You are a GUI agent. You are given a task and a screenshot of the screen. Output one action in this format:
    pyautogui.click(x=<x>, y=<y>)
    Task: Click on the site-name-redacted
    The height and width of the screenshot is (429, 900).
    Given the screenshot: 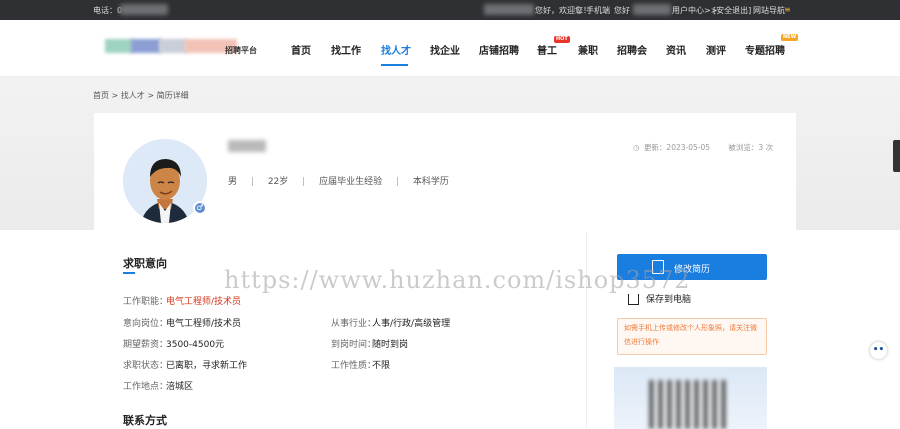 What is the action you would take?
    pyautogui.click(x=509, y=10)
    